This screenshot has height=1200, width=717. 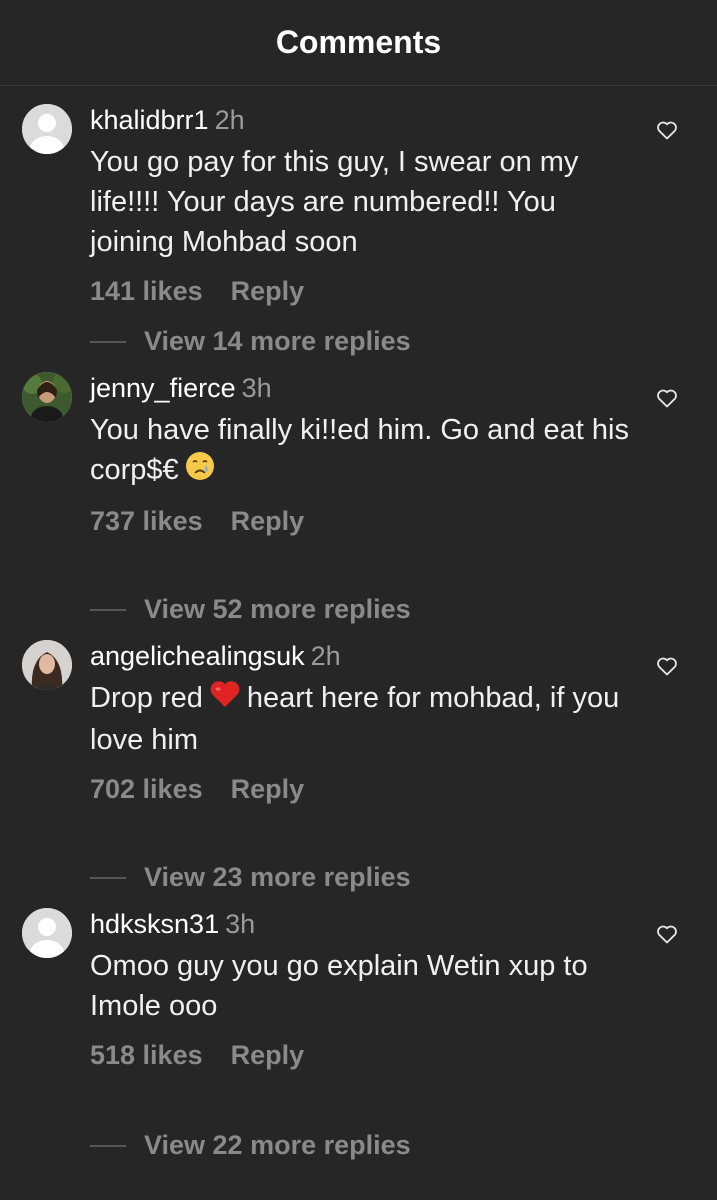 I want to click on comments-header: Comments, so click(x=358, y=43).